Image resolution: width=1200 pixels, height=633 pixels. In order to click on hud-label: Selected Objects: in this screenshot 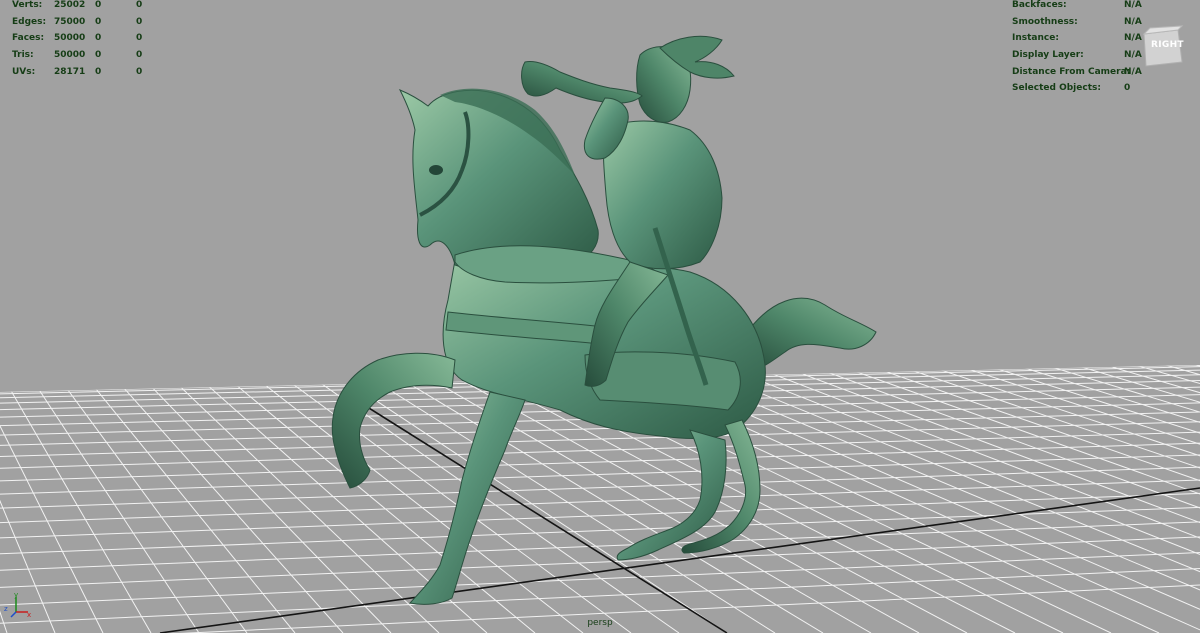, I will do `click(1056, 88)`.